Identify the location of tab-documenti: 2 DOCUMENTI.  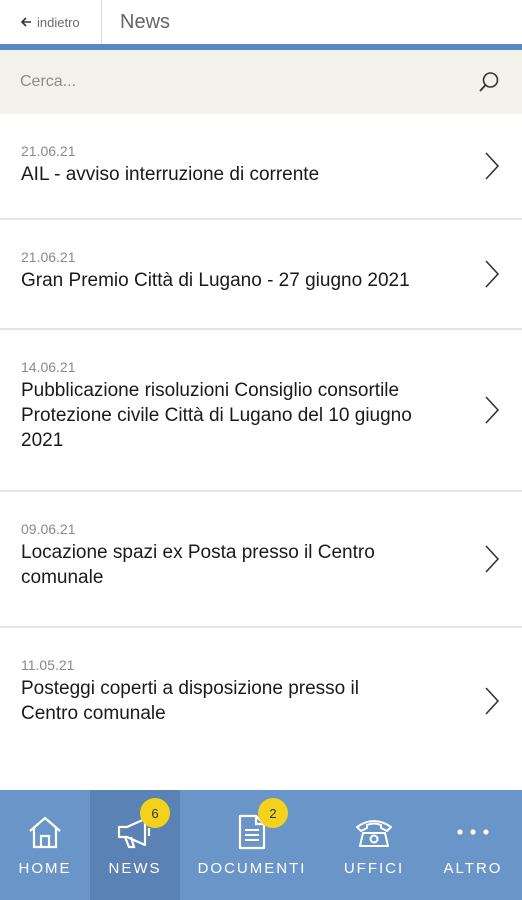
(252, 845).